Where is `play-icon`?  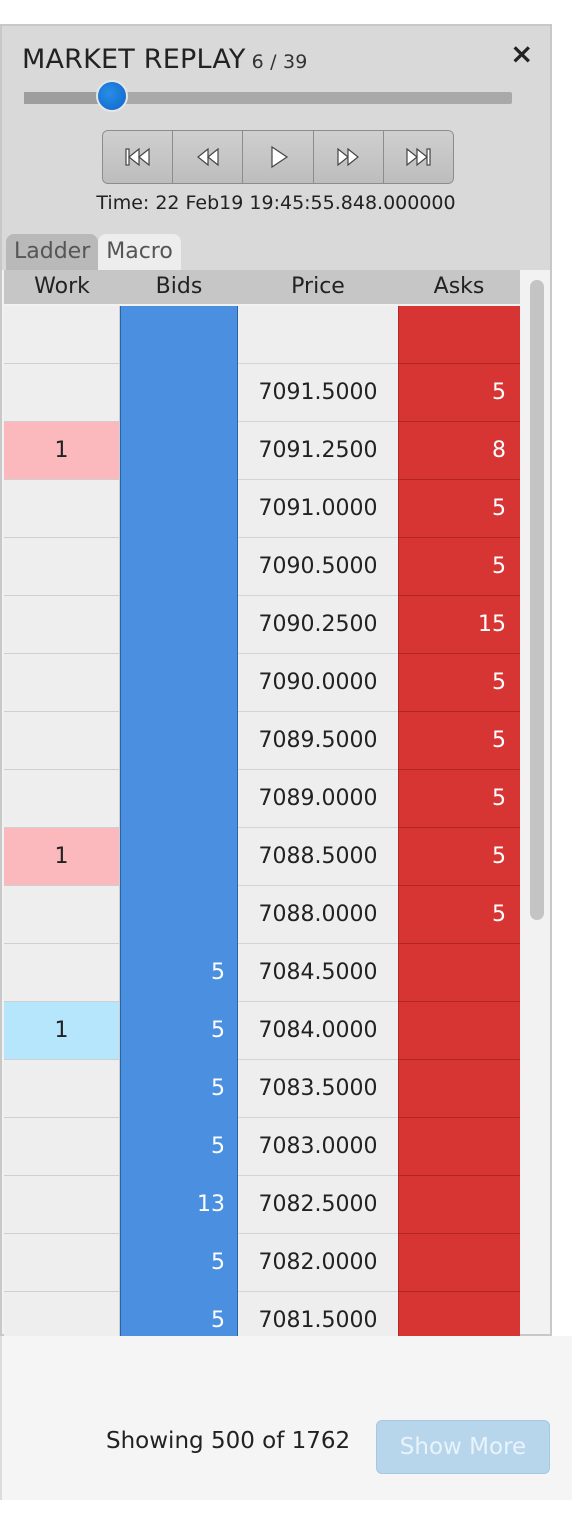
play-icon is located at coordinates (280, 157).